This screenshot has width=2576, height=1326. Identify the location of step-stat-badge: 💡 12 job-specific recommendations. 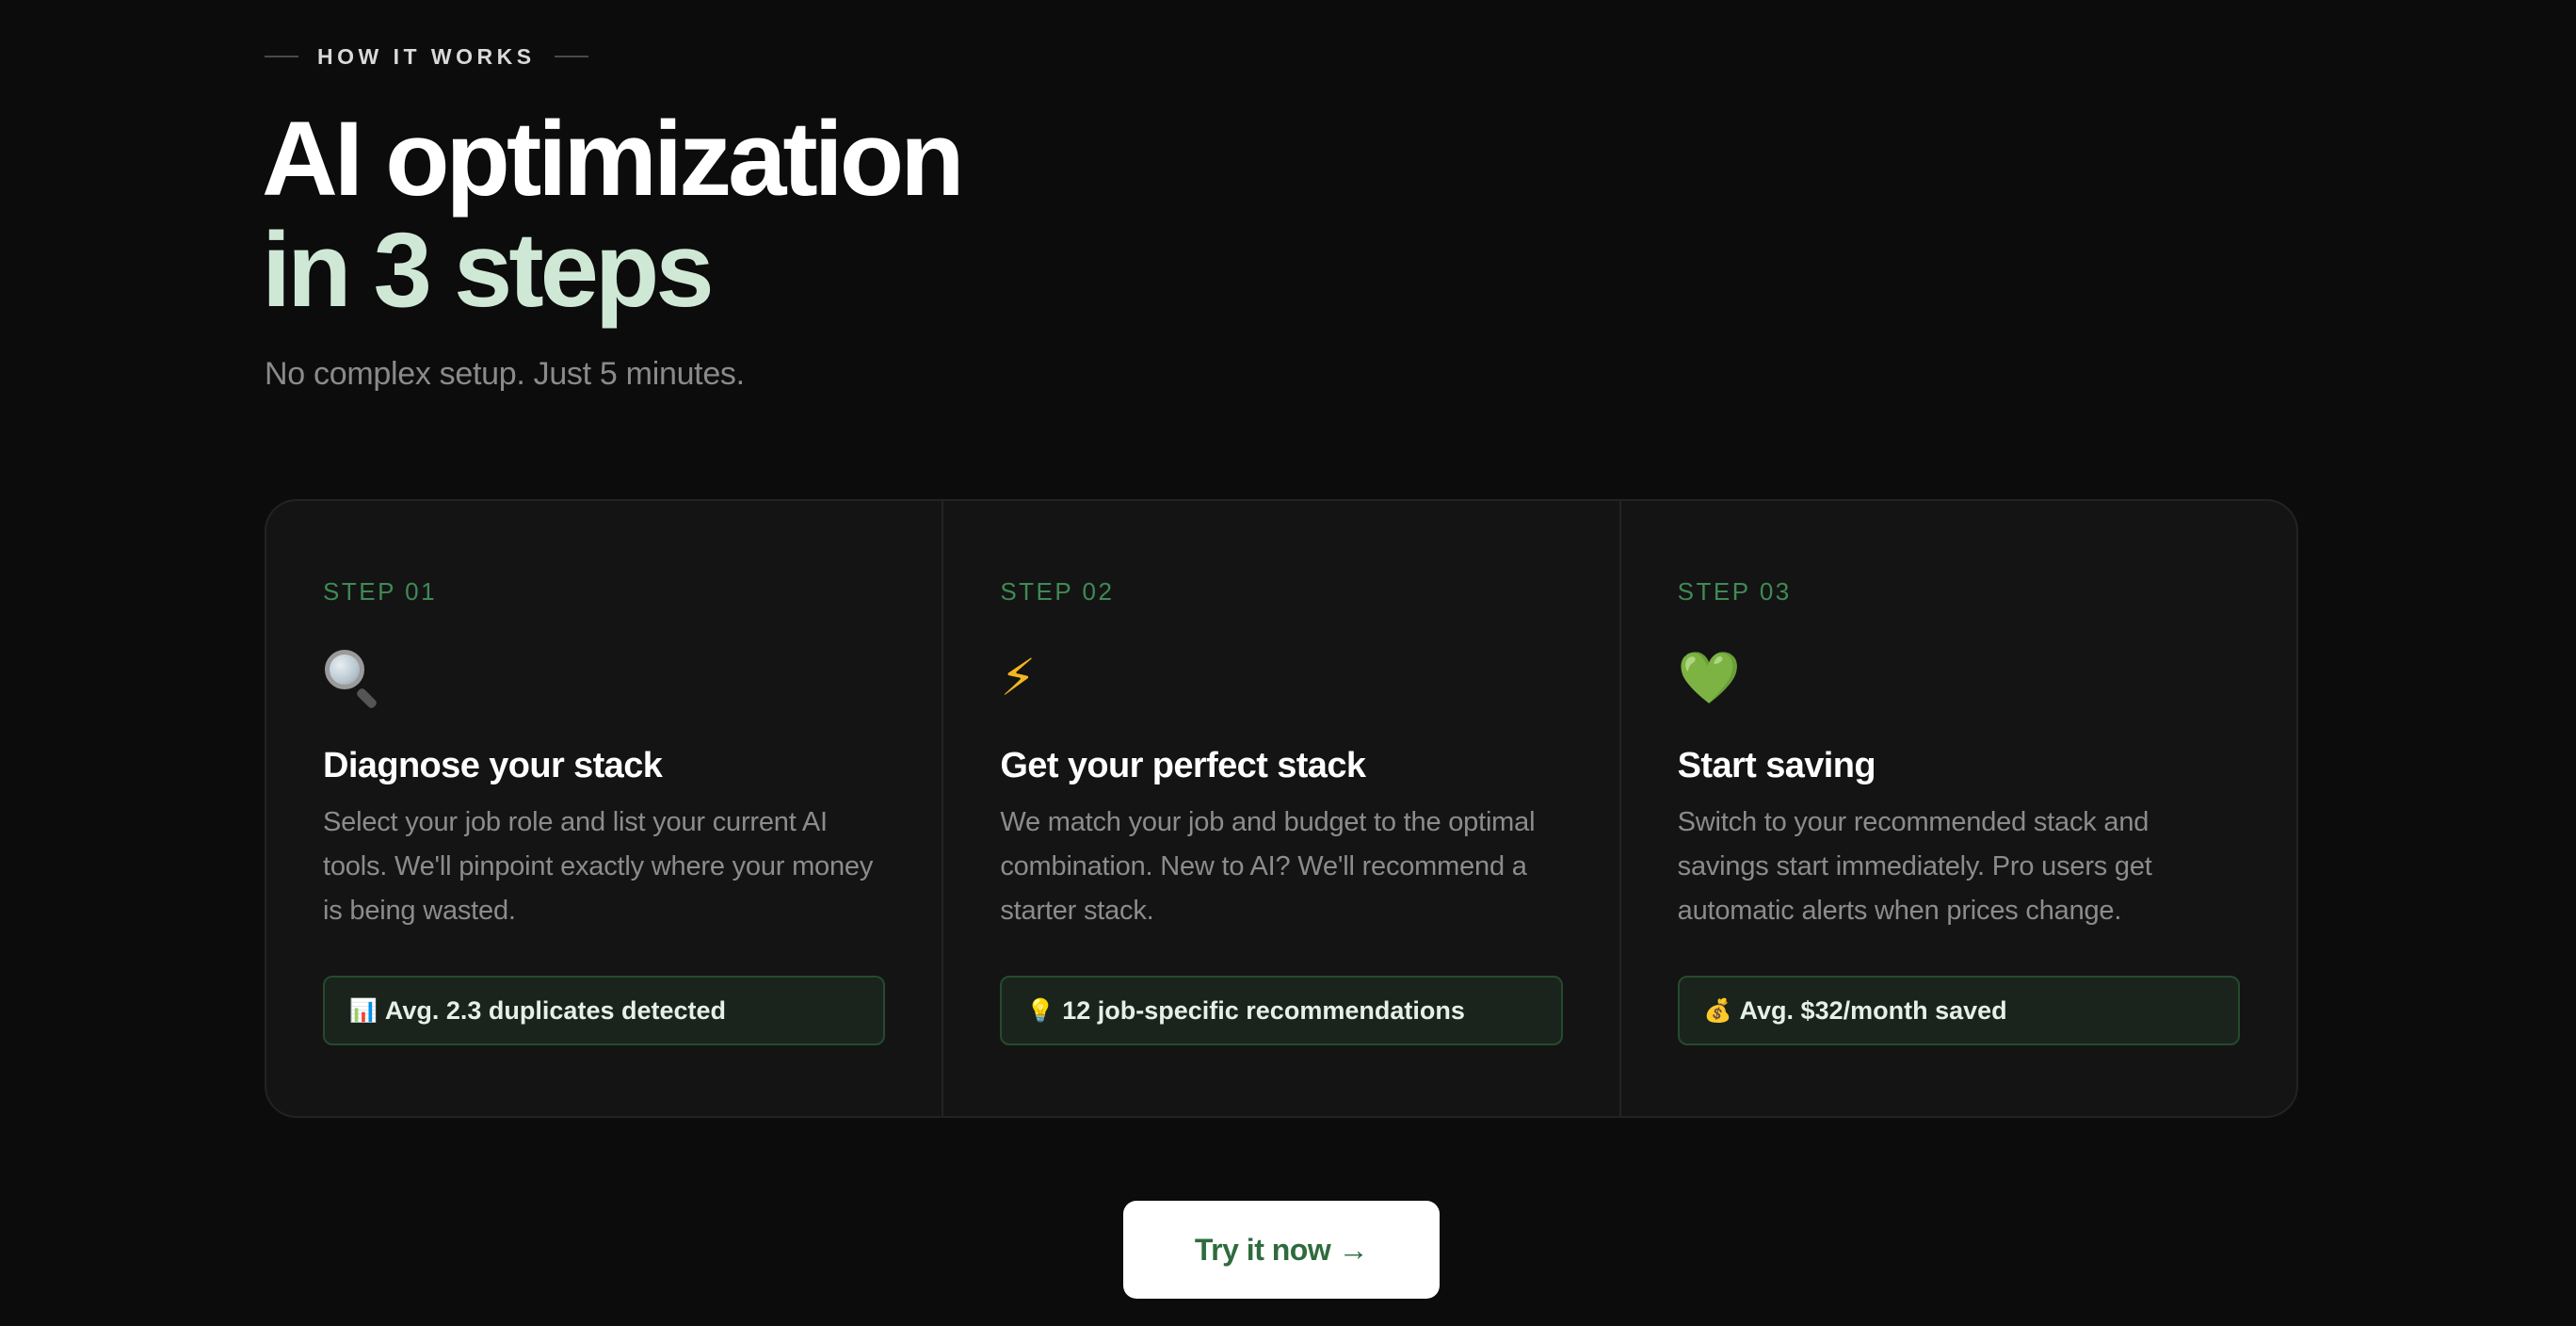
(1281, 1010).